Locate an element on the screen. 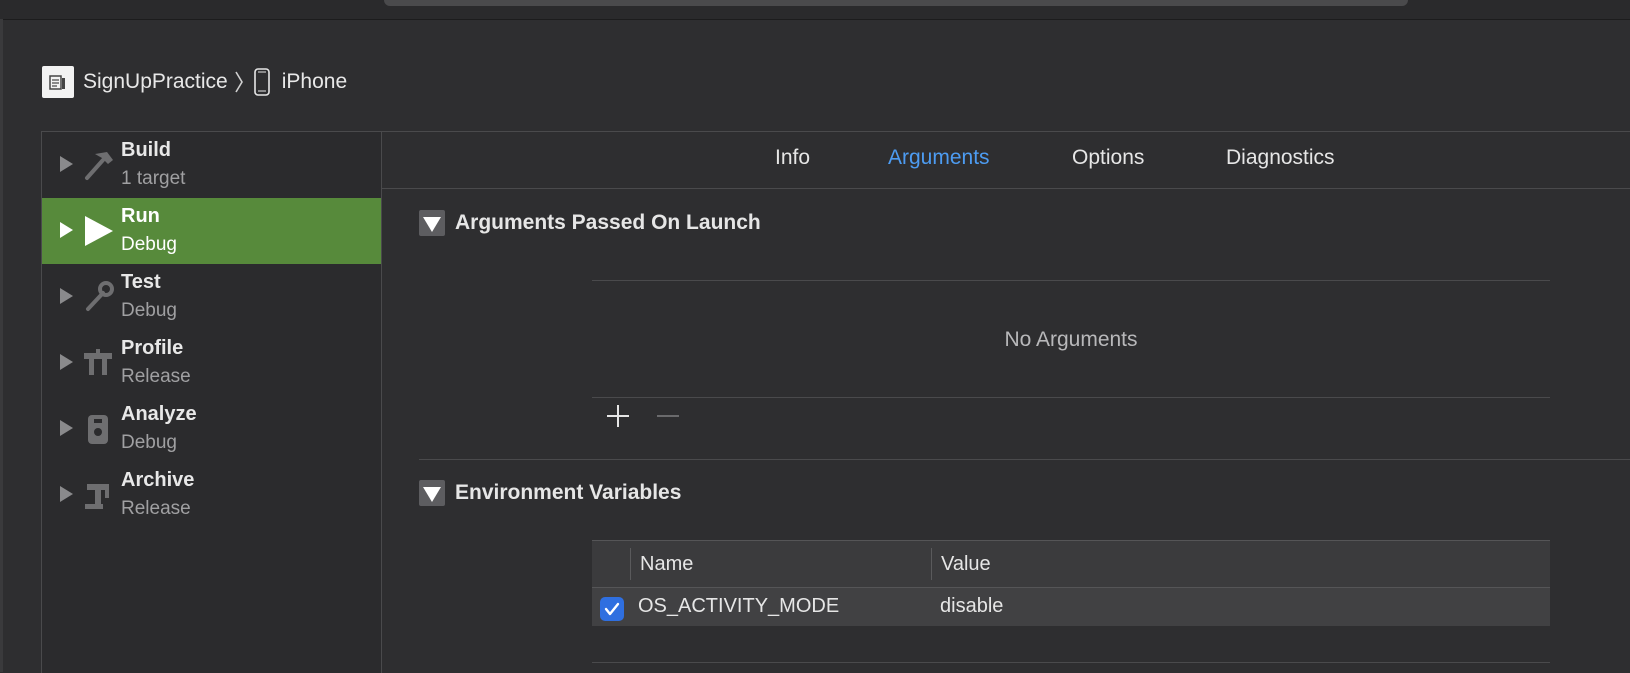 The width and height of the screenshot is (1630, 673). hammer-icon is located at coordinates (98, 165).